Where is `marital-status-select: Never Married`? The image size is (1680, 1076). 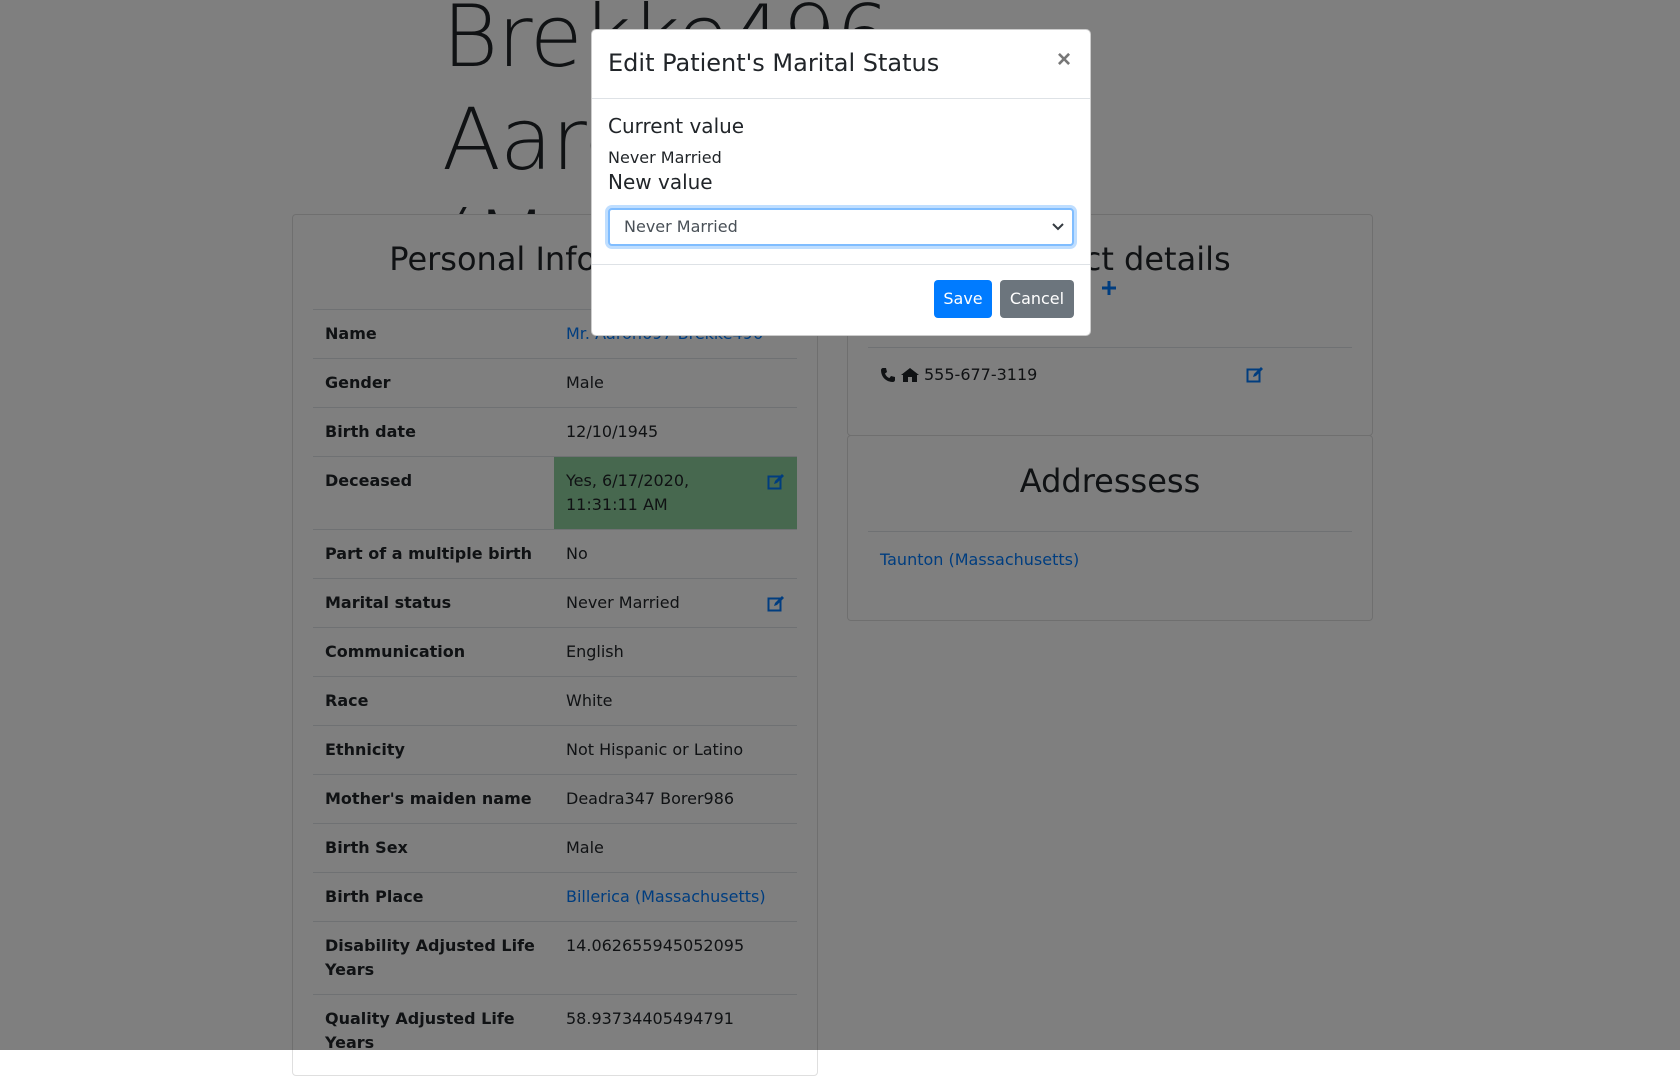 marital-status-select: Never Married is located at coordinates (841, 227).